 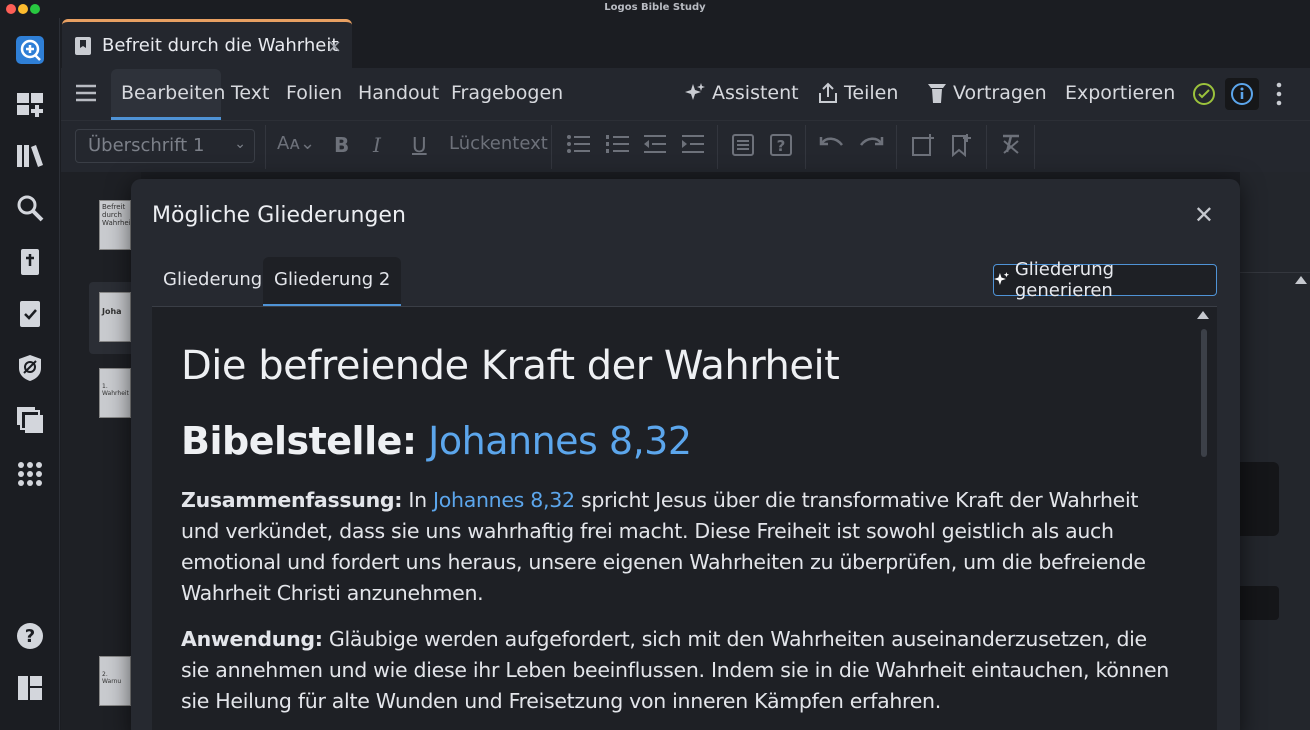 I want to click on scripture-reference-heading: Bibelstelle: Johannes 8,32, so click(x=436, y=441).